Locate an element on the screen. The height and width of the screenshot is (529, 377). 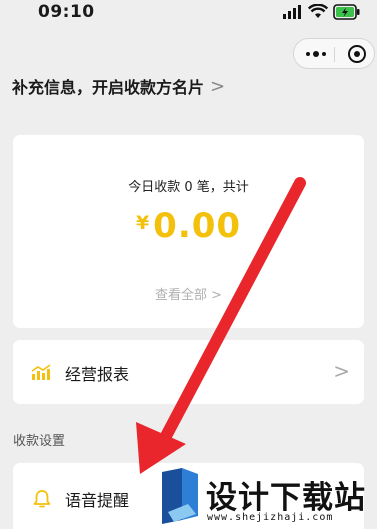
bell-icon is located at coordinates (42, 499).